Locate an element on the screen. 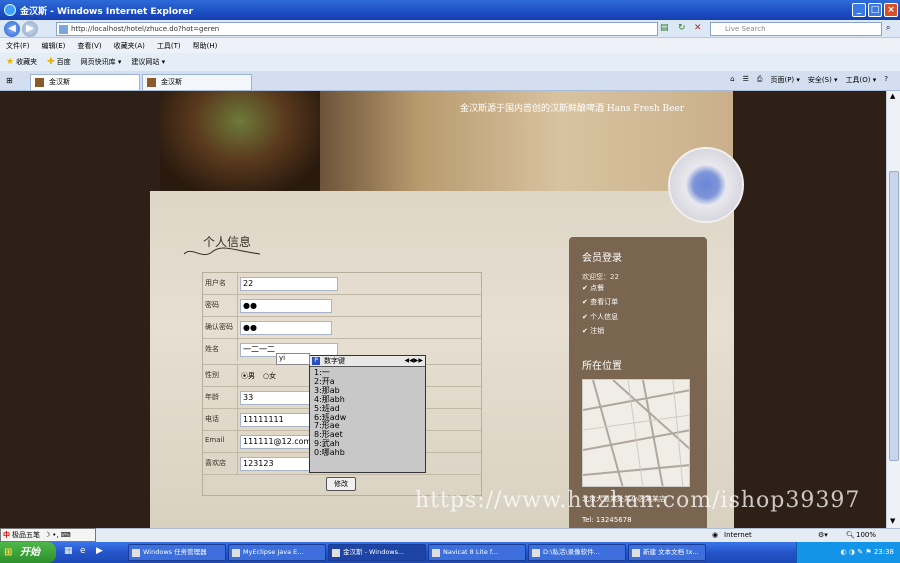 This screenshot has height=563, width=900. task-task-manager: Windows 任务管理器 is located at coordinates (177, 552).